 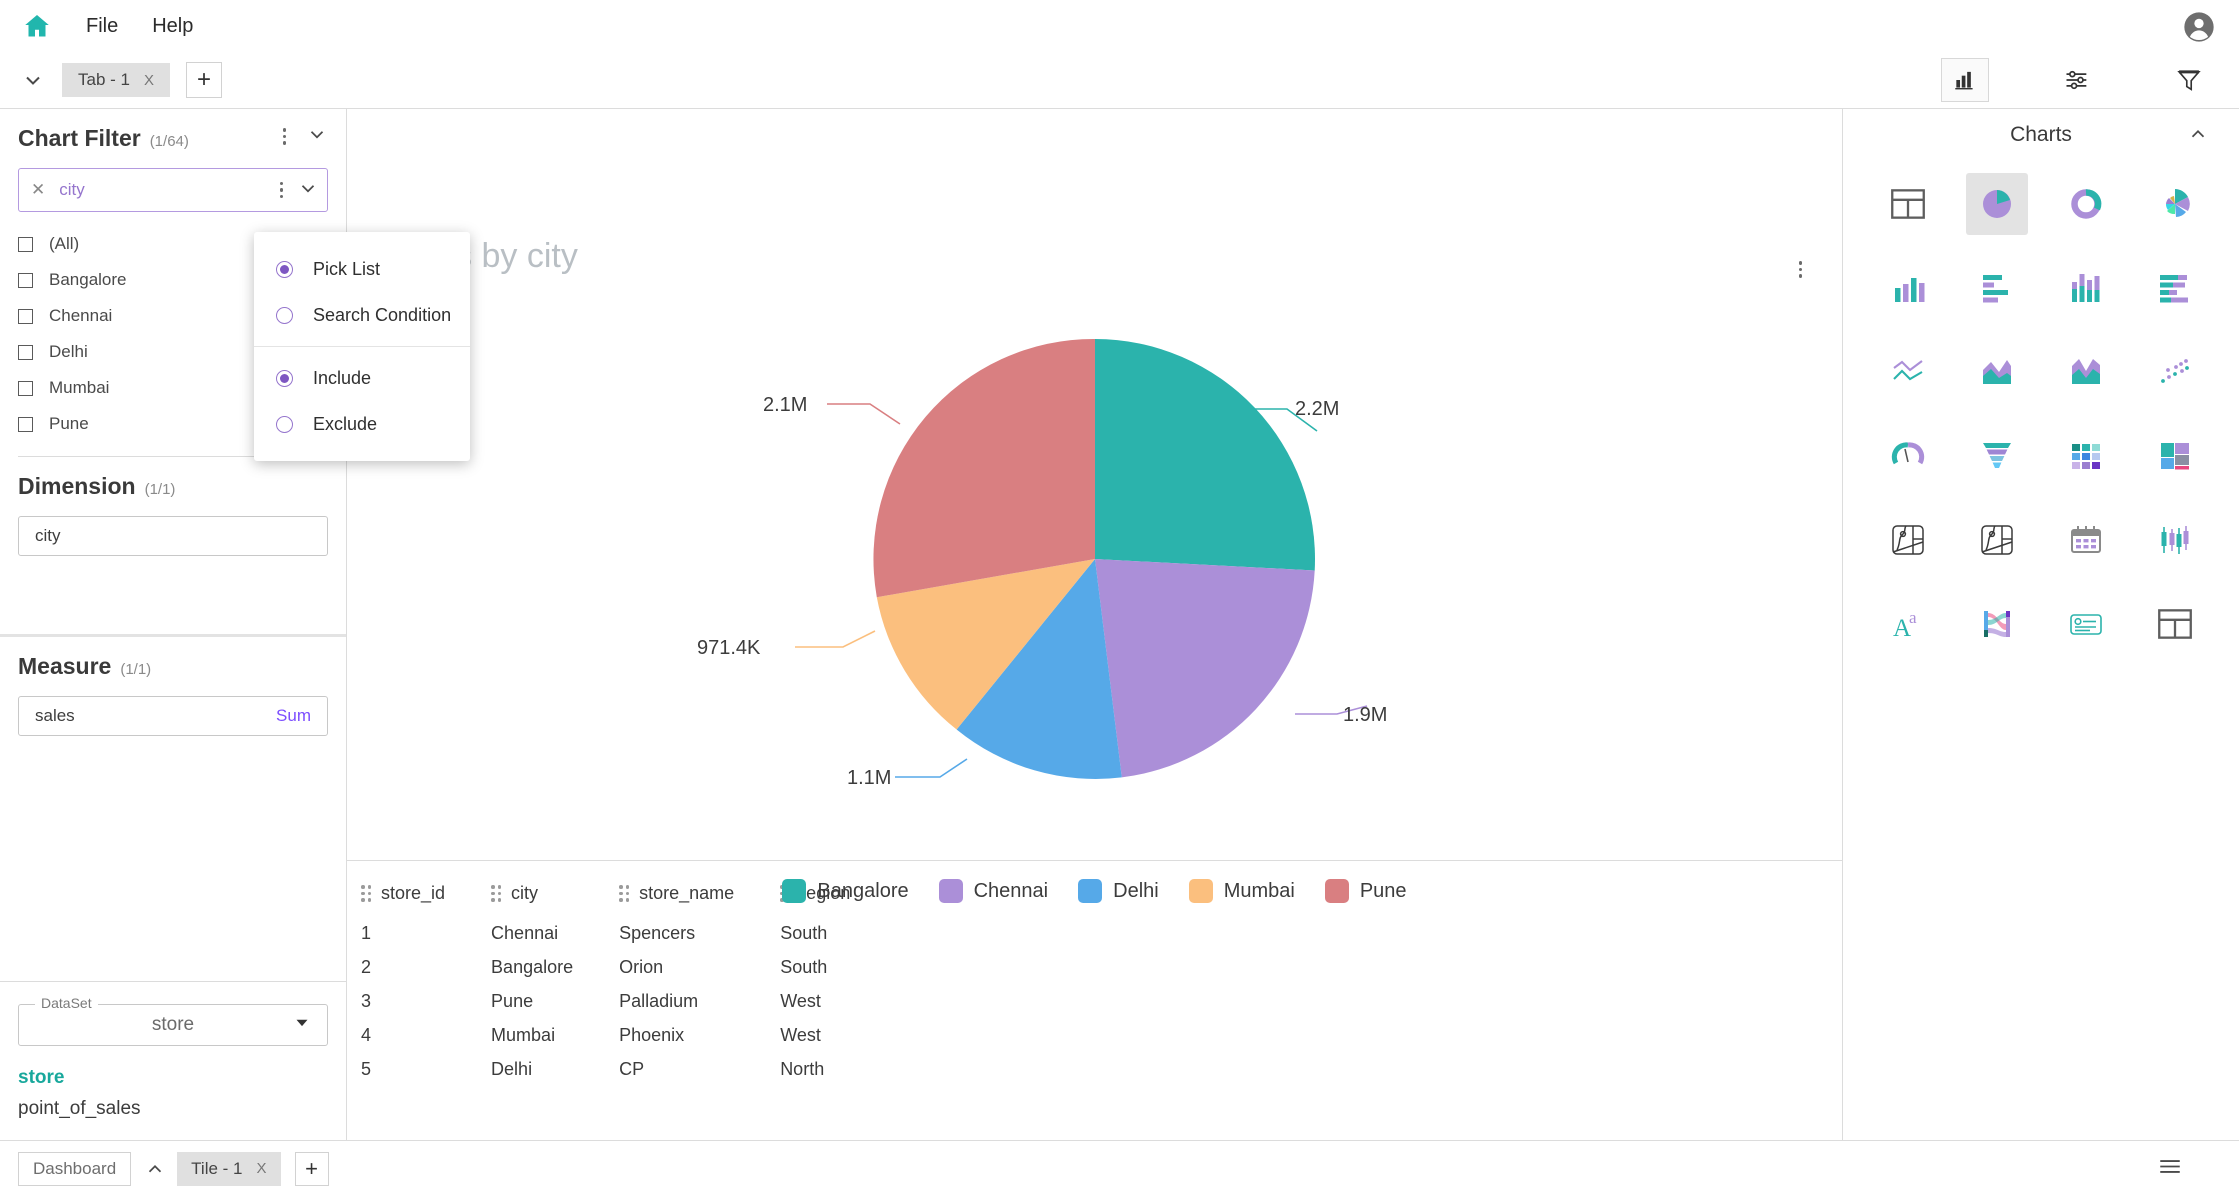 I want to click on measure-aggregation: Sum, so click(x=293, y=716).